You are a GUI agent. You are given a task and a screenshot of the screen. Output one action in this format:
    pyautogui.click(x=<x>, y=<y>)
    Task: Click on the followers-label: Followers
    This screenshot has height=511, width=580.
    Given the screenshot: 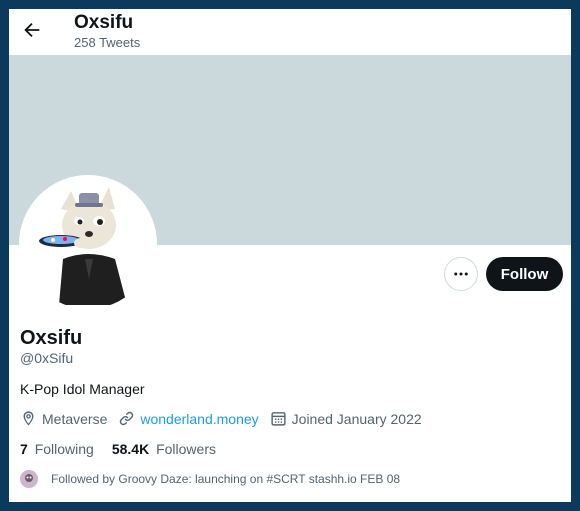 What is the action you would take?
    pyautogui.click(x=186, y=449)
    